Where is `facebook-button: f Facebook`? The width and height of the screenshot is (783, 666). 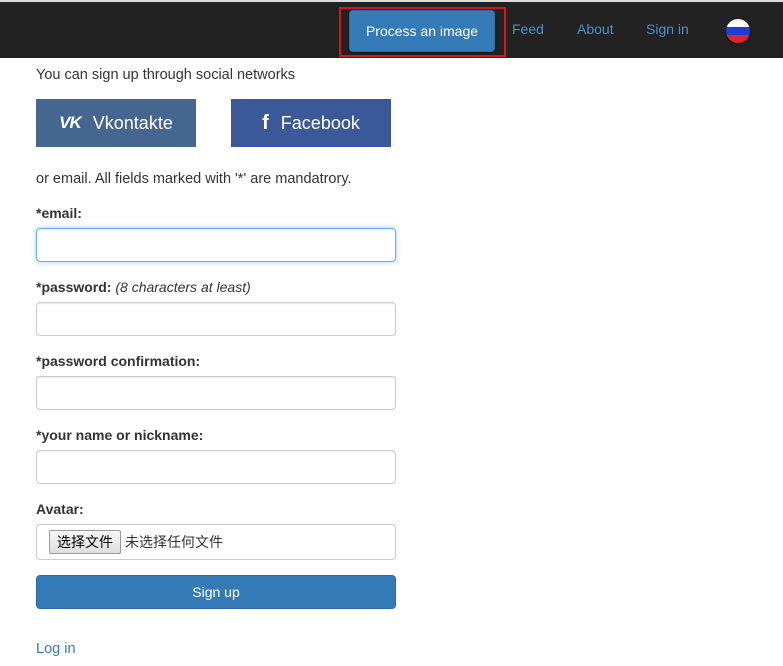 facebook-button: f Facebook is located at coordinates (311, 123).